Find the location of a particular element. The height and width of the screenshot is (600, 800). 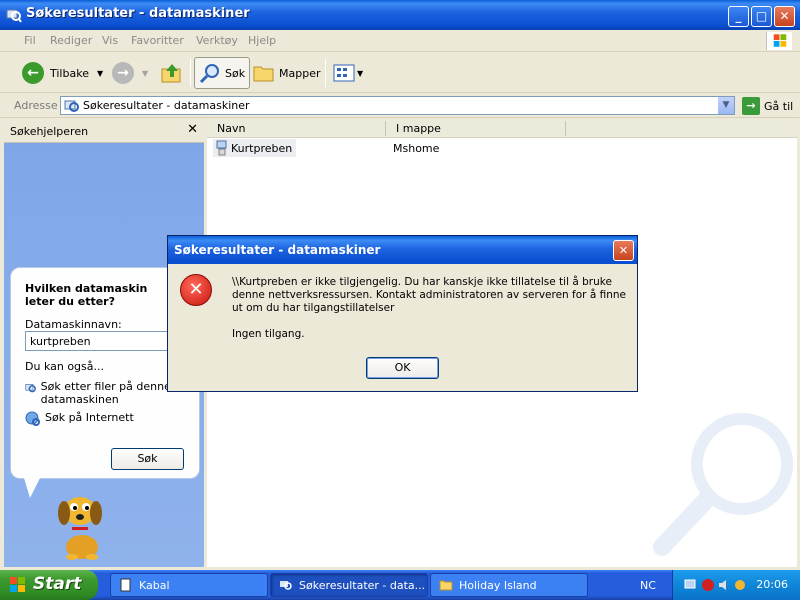

search-internet-icon is located at coordinates (32, 418).